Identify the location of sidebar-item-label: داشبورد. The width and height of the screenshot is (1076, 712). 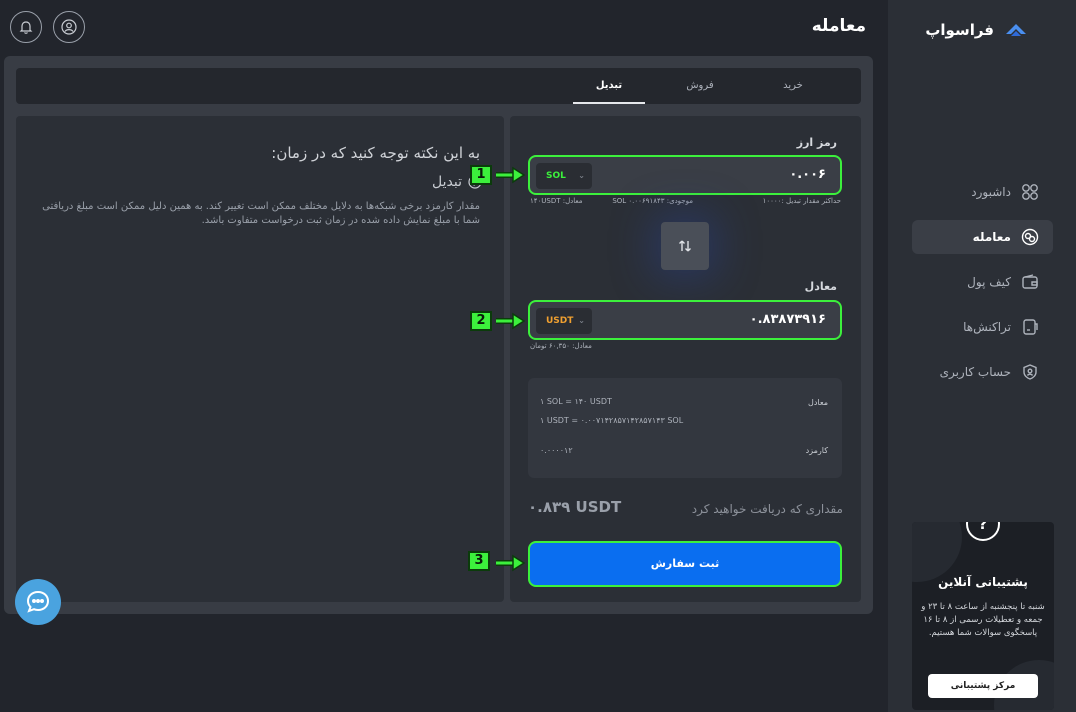
(991, 192).